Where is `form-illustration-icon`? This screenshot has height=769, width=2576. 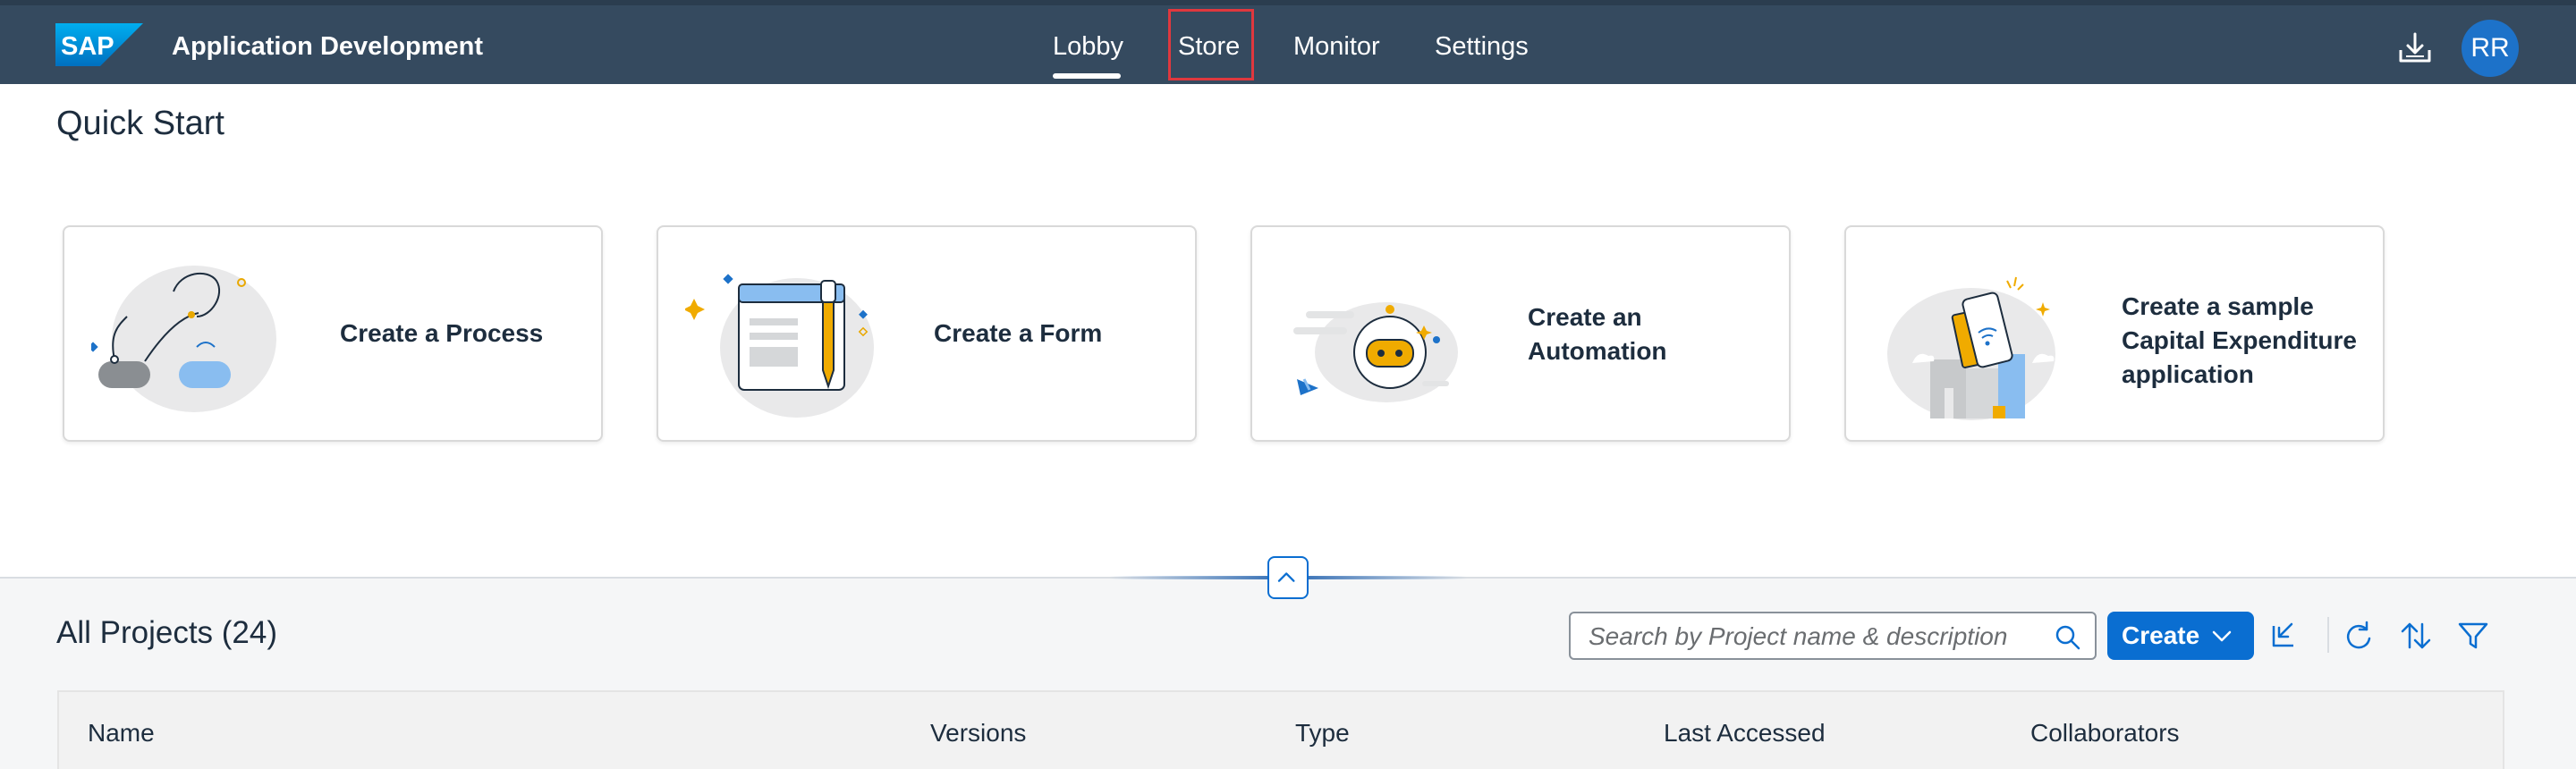
form-illustration-icon is located at coordinates (779, 346).